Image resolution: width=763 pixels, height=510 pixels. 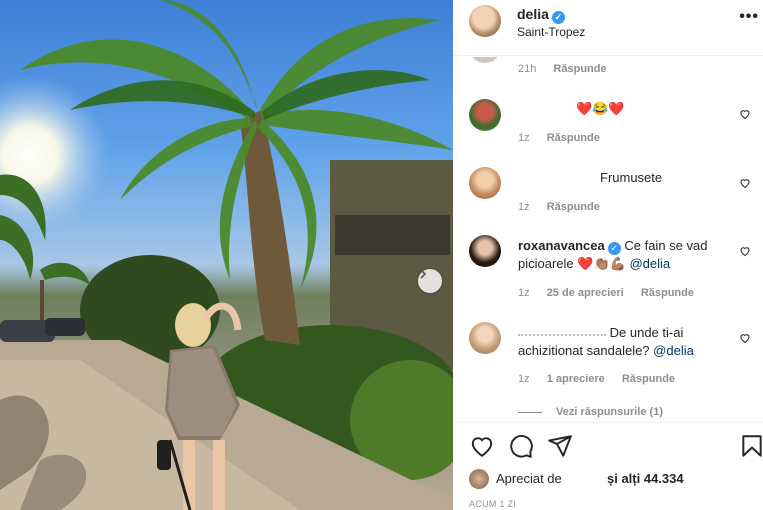 What do you see at coordinates (608, 28) in the screenshot?
I see `post-header: delia ✓ Saint-Tropez •••` at bounding box center [608, 28].